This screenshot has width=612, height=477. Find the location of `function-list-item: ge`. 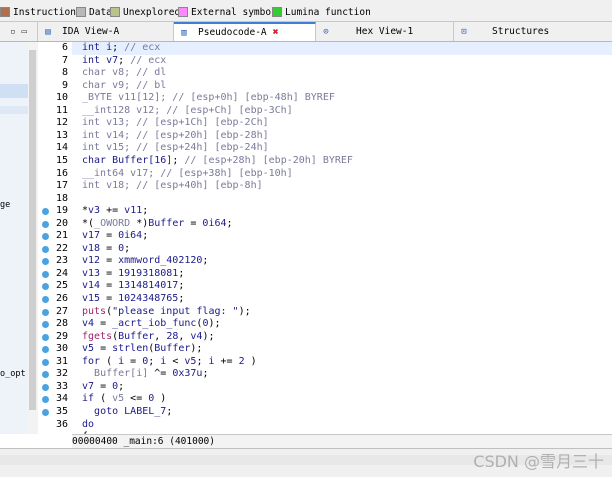

function-list-item: ge is located at coordinates (5, 205).